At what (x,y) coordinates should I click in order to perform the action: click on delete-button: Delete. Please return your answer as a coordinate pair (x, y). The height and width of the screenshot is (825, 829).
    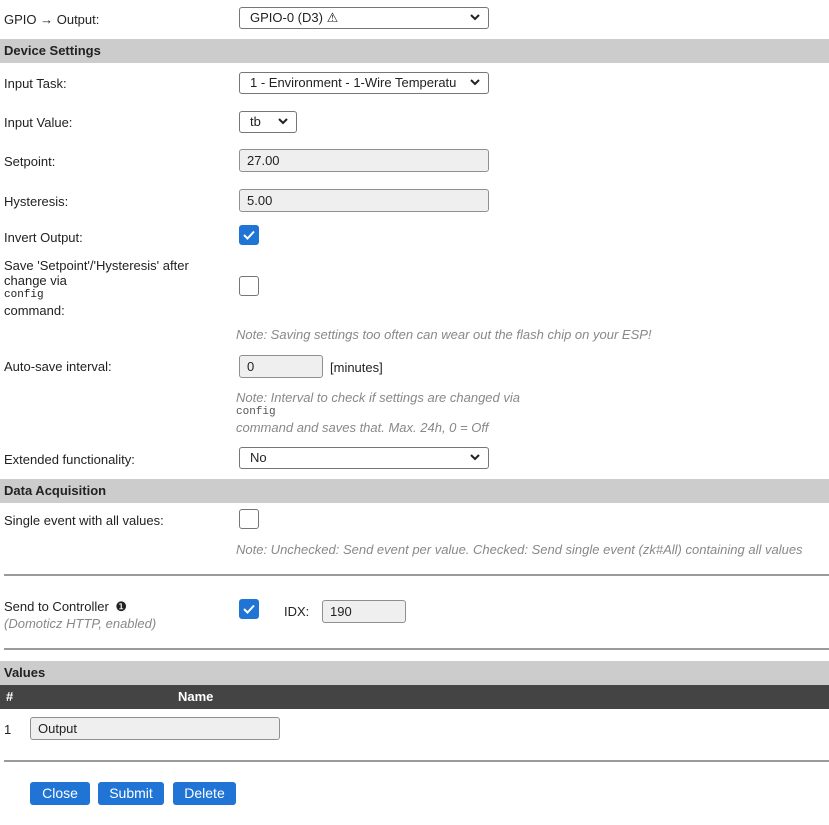
    Looking at the image, I should click on (204, 793).